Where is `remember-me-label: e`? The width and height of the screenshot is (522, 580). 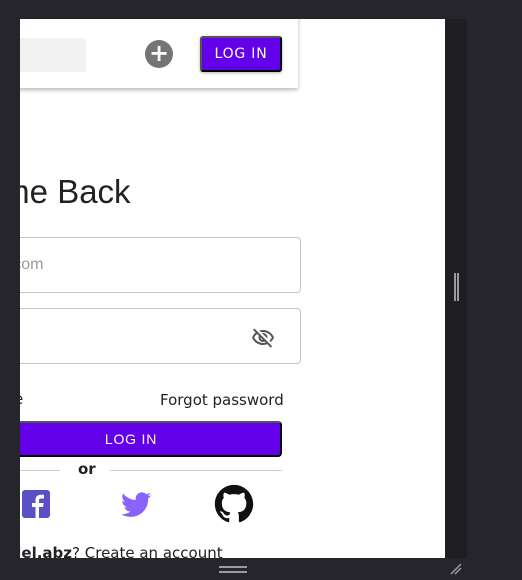
remember-me-label: e is located at coordinates (21, 399).